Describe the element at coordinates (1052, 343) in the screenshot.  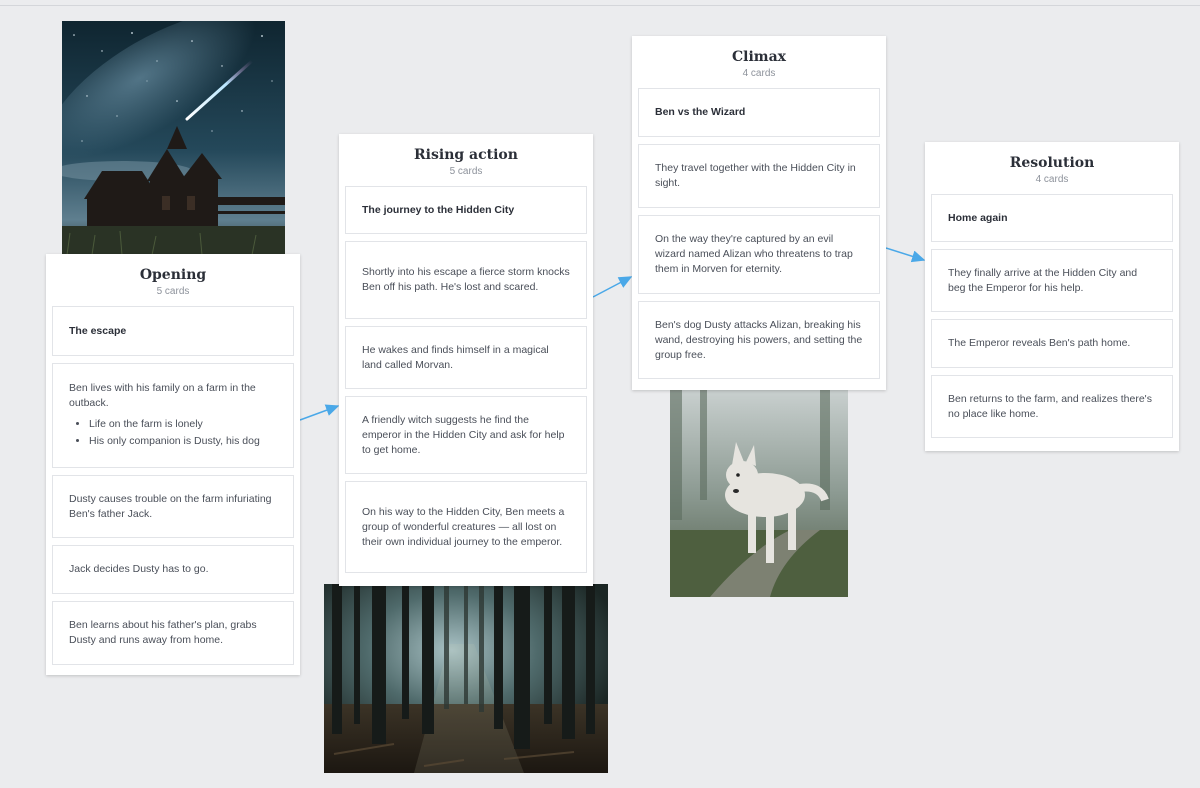
I see `card: The Emperor reveals Ben's path home.` at that location.